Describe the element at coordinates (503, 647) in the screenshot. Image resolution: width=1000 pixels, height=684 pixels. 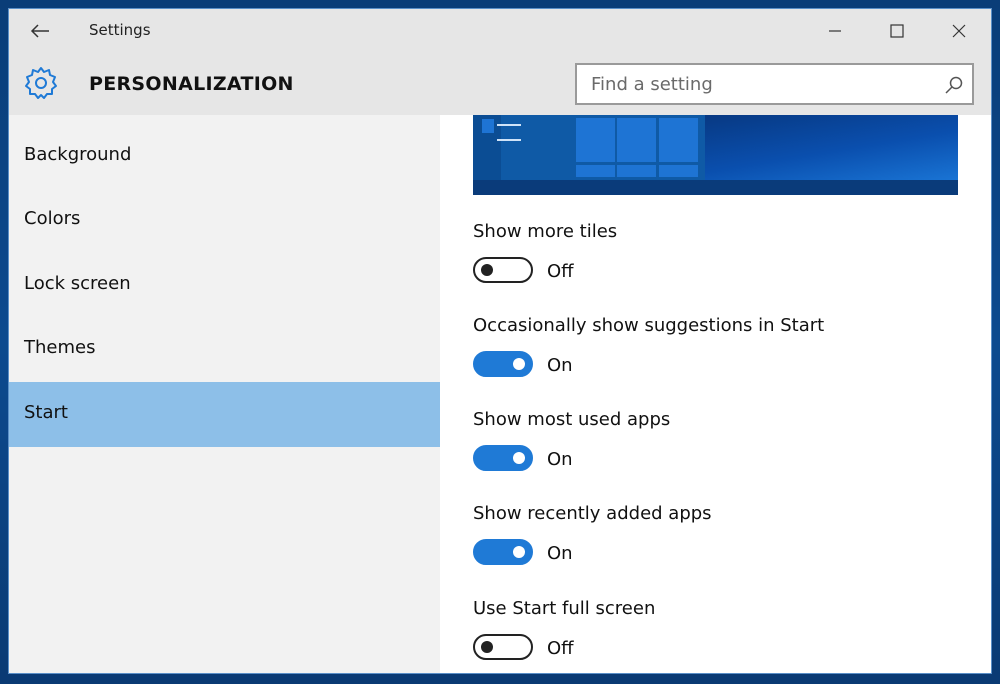
I see `toggle-full-screen` at that location.